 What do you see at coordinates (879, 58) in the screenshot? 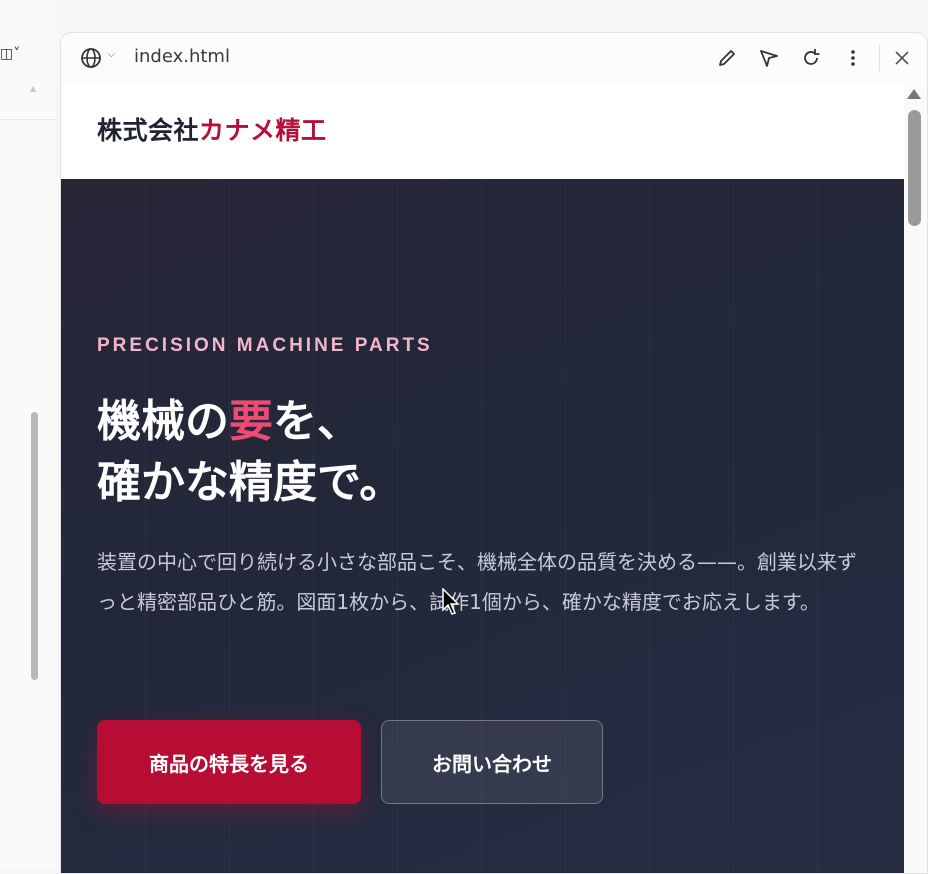
I see `toolbar-divider` at bounding box center [879, 58].